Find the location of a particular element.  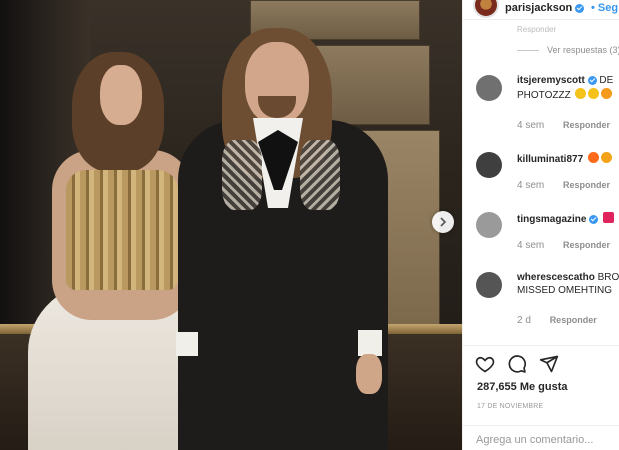

comment-username: killuminati877 is located at coordinates (564, 158).